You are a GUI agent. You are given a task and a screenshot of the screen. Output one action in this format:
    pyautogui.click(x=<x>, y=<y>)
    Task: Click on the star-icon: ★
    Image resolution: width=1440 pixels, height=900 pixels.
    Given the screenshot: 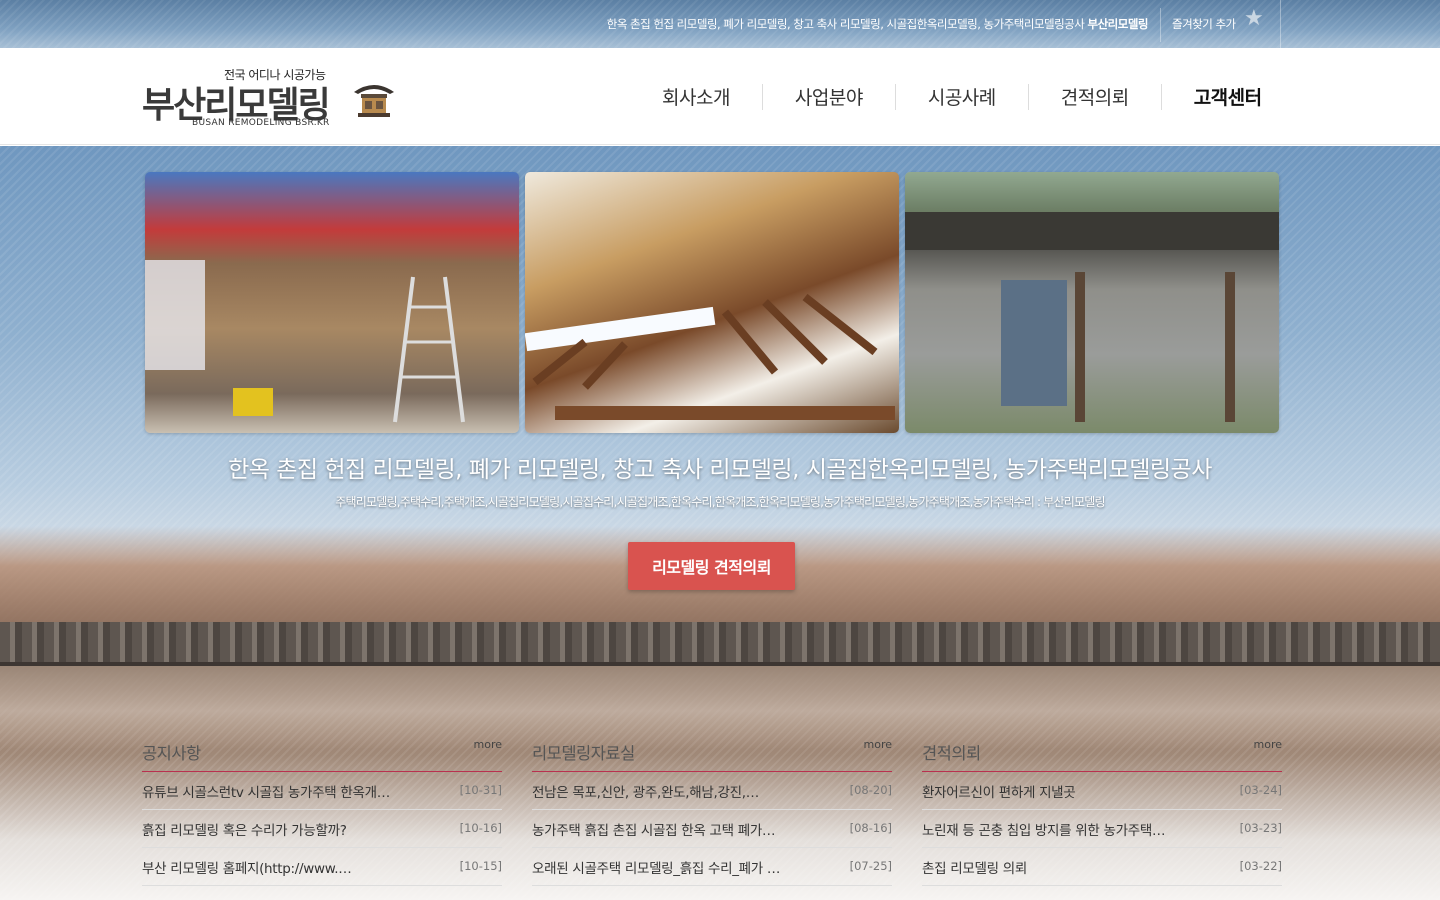 What is the action you would take?
    pyautogui.click(x=1254, y=19)
    